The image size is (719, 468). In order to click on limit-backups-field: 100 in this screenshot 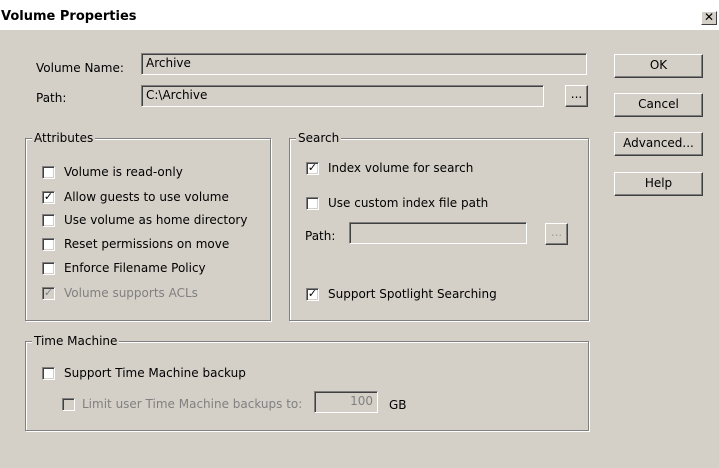, I will do `click(346, 402)`.